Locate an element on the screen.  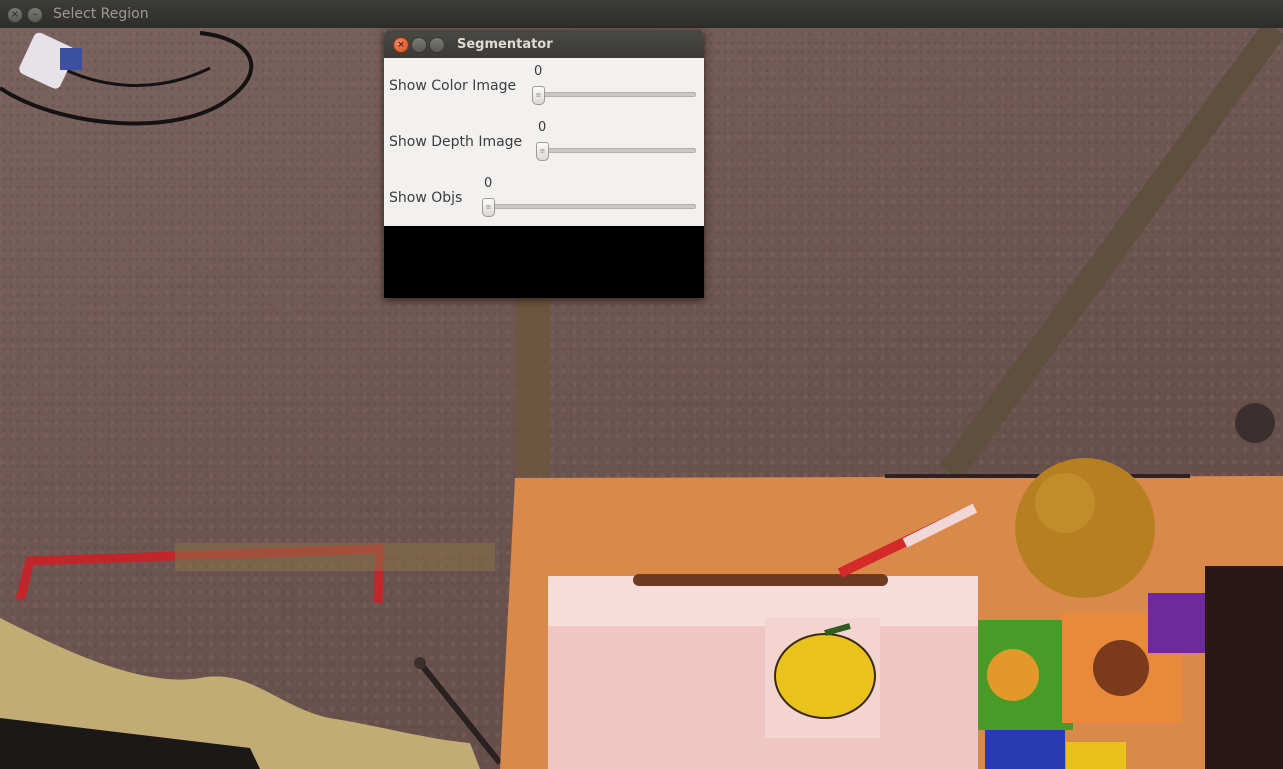
main-window-close-button: × is located at coordinates (15, 15).